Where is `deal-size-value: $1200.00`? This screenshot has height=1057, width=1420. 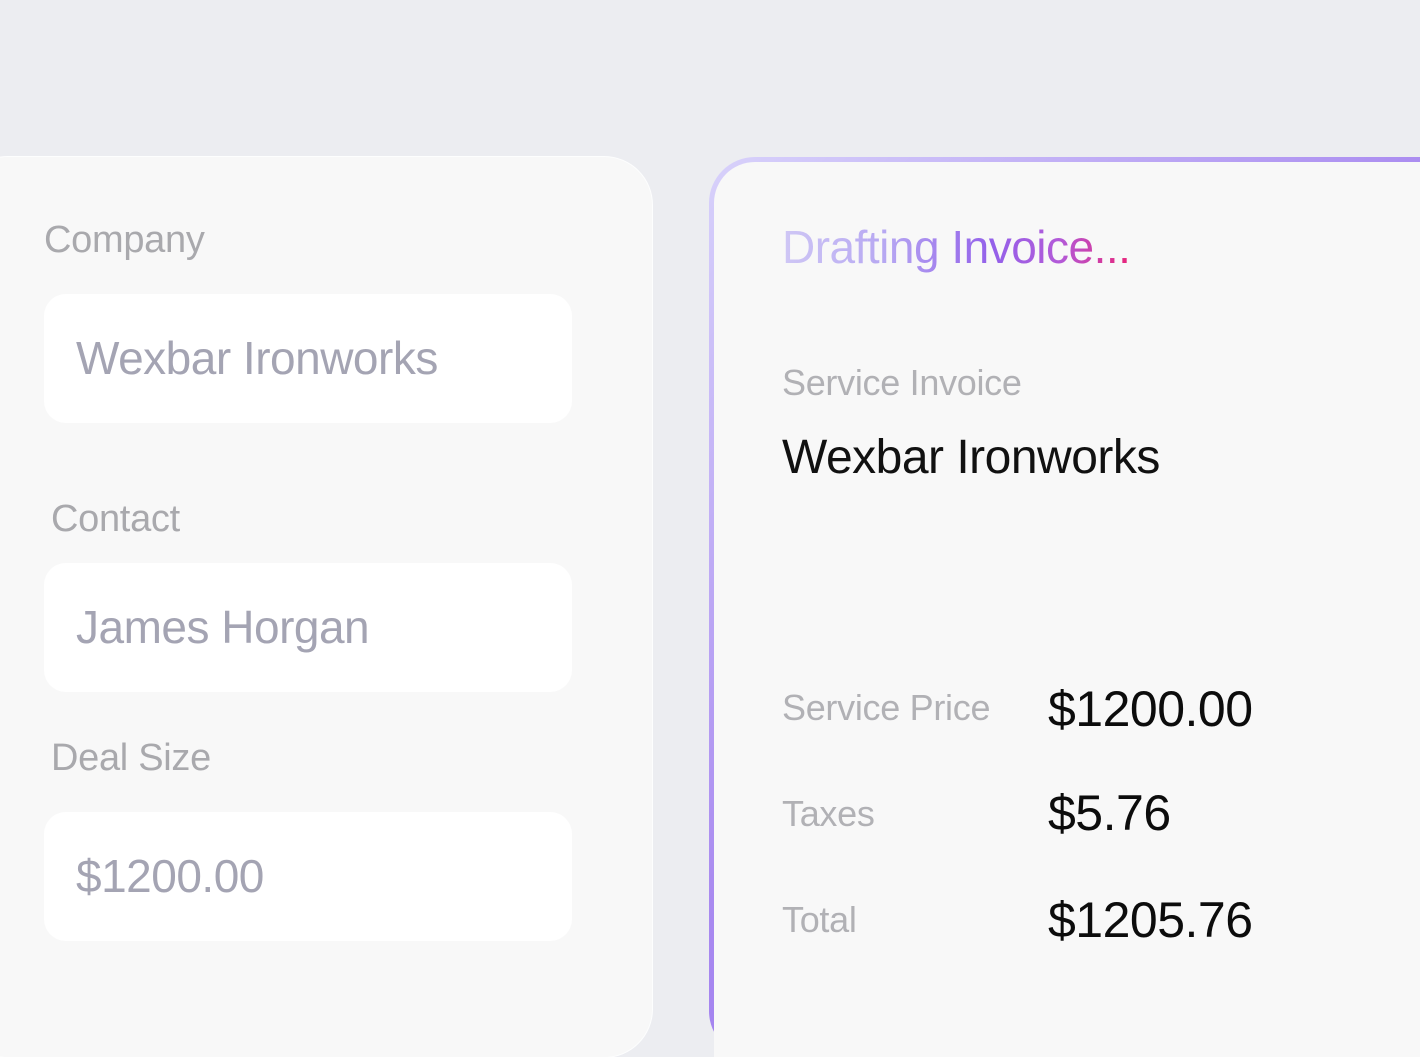 deal-size-value: $1200.00 is located at coordinates (170, 876).